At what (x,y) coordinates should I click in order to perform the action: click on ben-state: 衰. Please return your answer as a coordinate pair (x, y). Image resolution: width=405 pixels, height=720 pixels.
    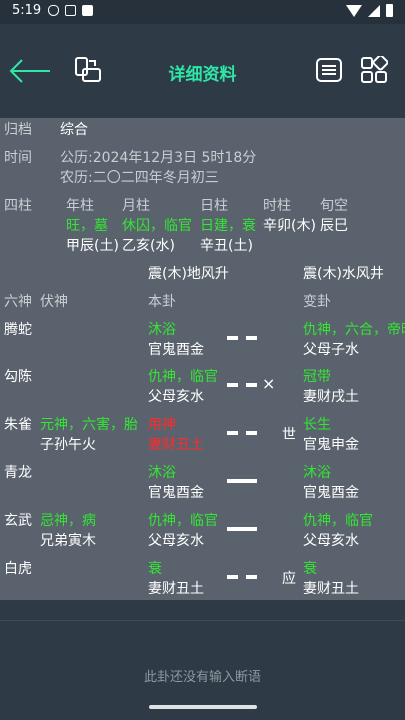
    Looking at the image, I should click on (155, 569).